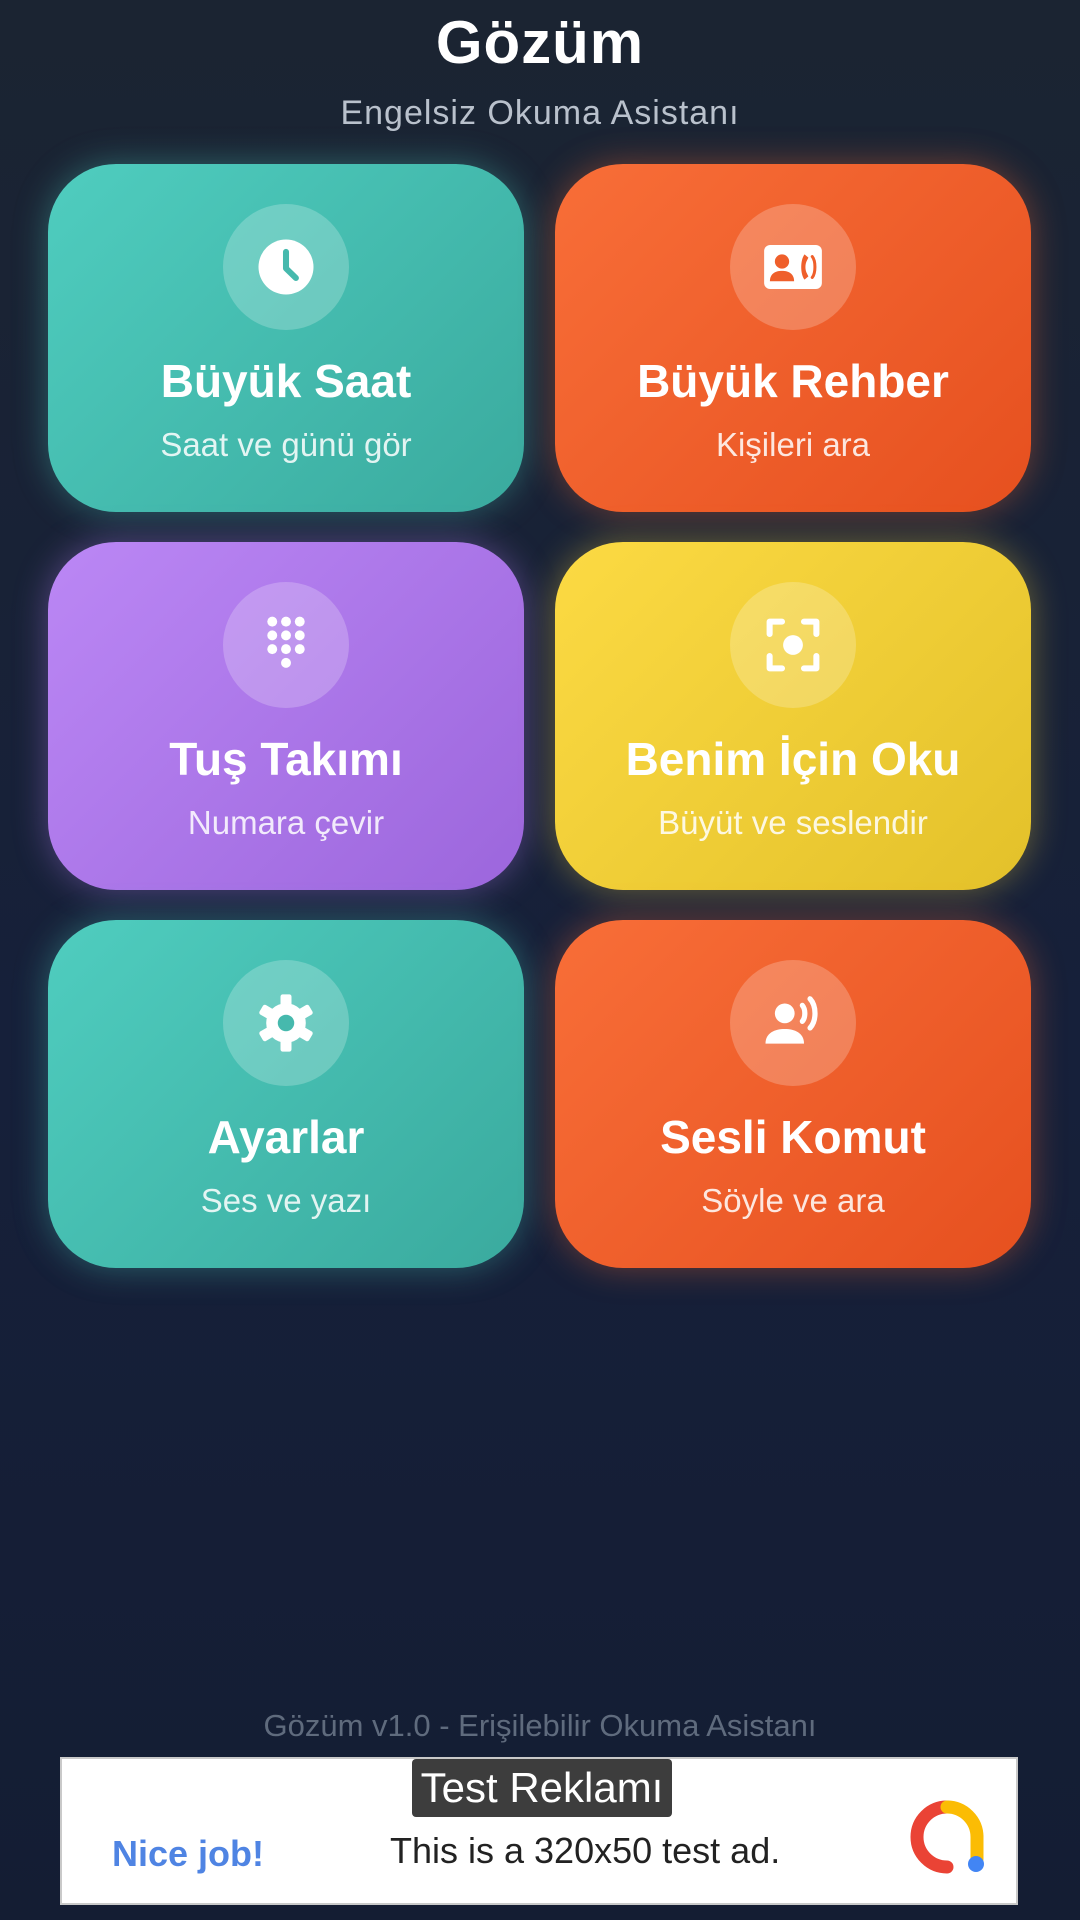  What do you see at coordinates (540, 1725) in the screenshot?
I see `footer-version-text: Gözüm v1.0 - Erişilebilir Okuma Asistanı` at bounding box center [540, 1725].